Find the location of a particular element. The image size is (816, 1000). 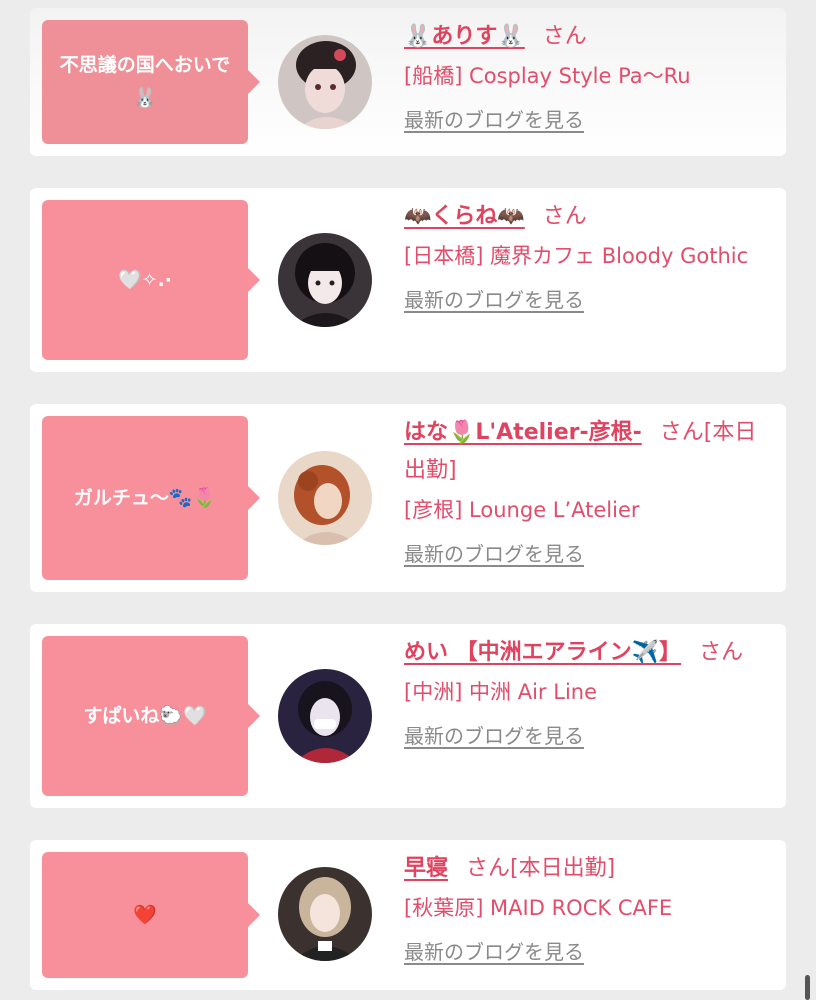

message-bubble: すぱいね🐑🤍 is located at coordinates (151, 716).